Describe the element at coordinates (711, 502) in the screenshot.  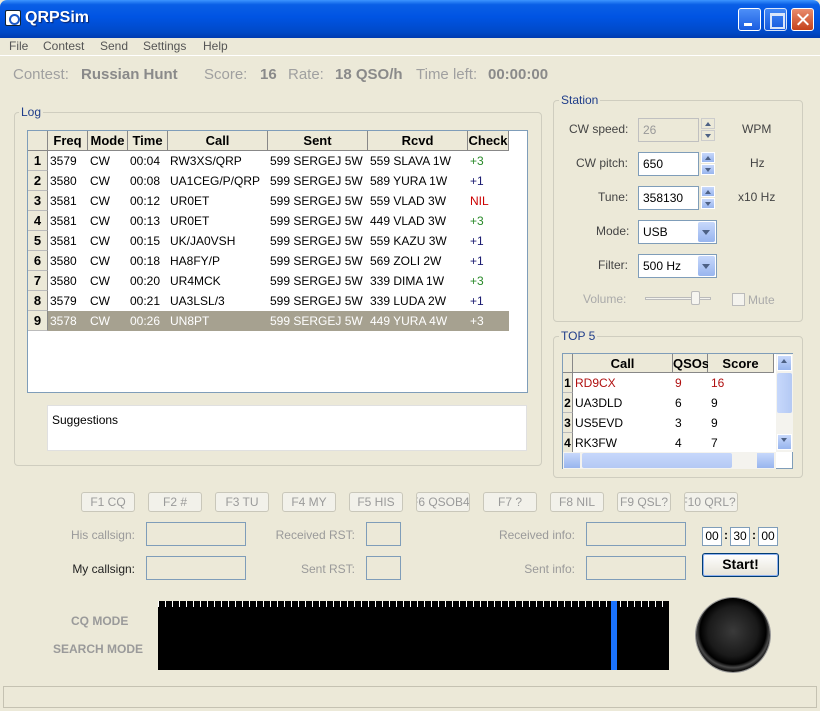
I see `f10-qrl-button: F10 QRL?` at that location.